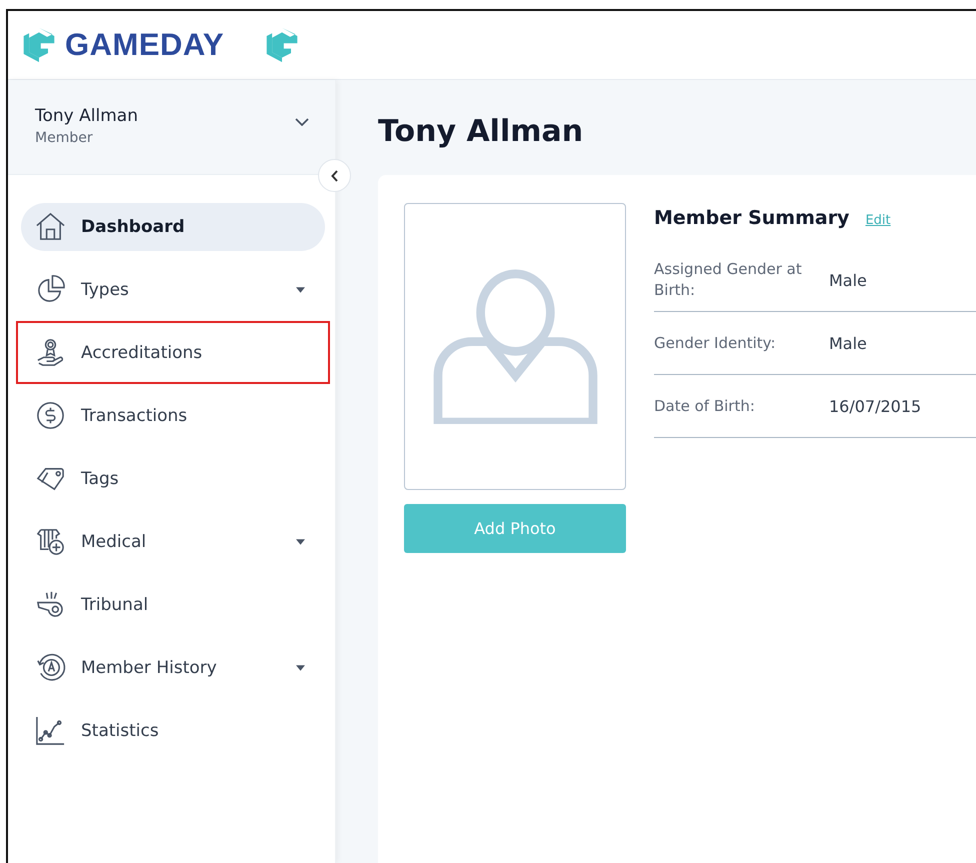 The image size is (976, 863). Describe the element at coordinates (173, 226) in the screenshot. I see `nav-item: Dashboard` at that location.